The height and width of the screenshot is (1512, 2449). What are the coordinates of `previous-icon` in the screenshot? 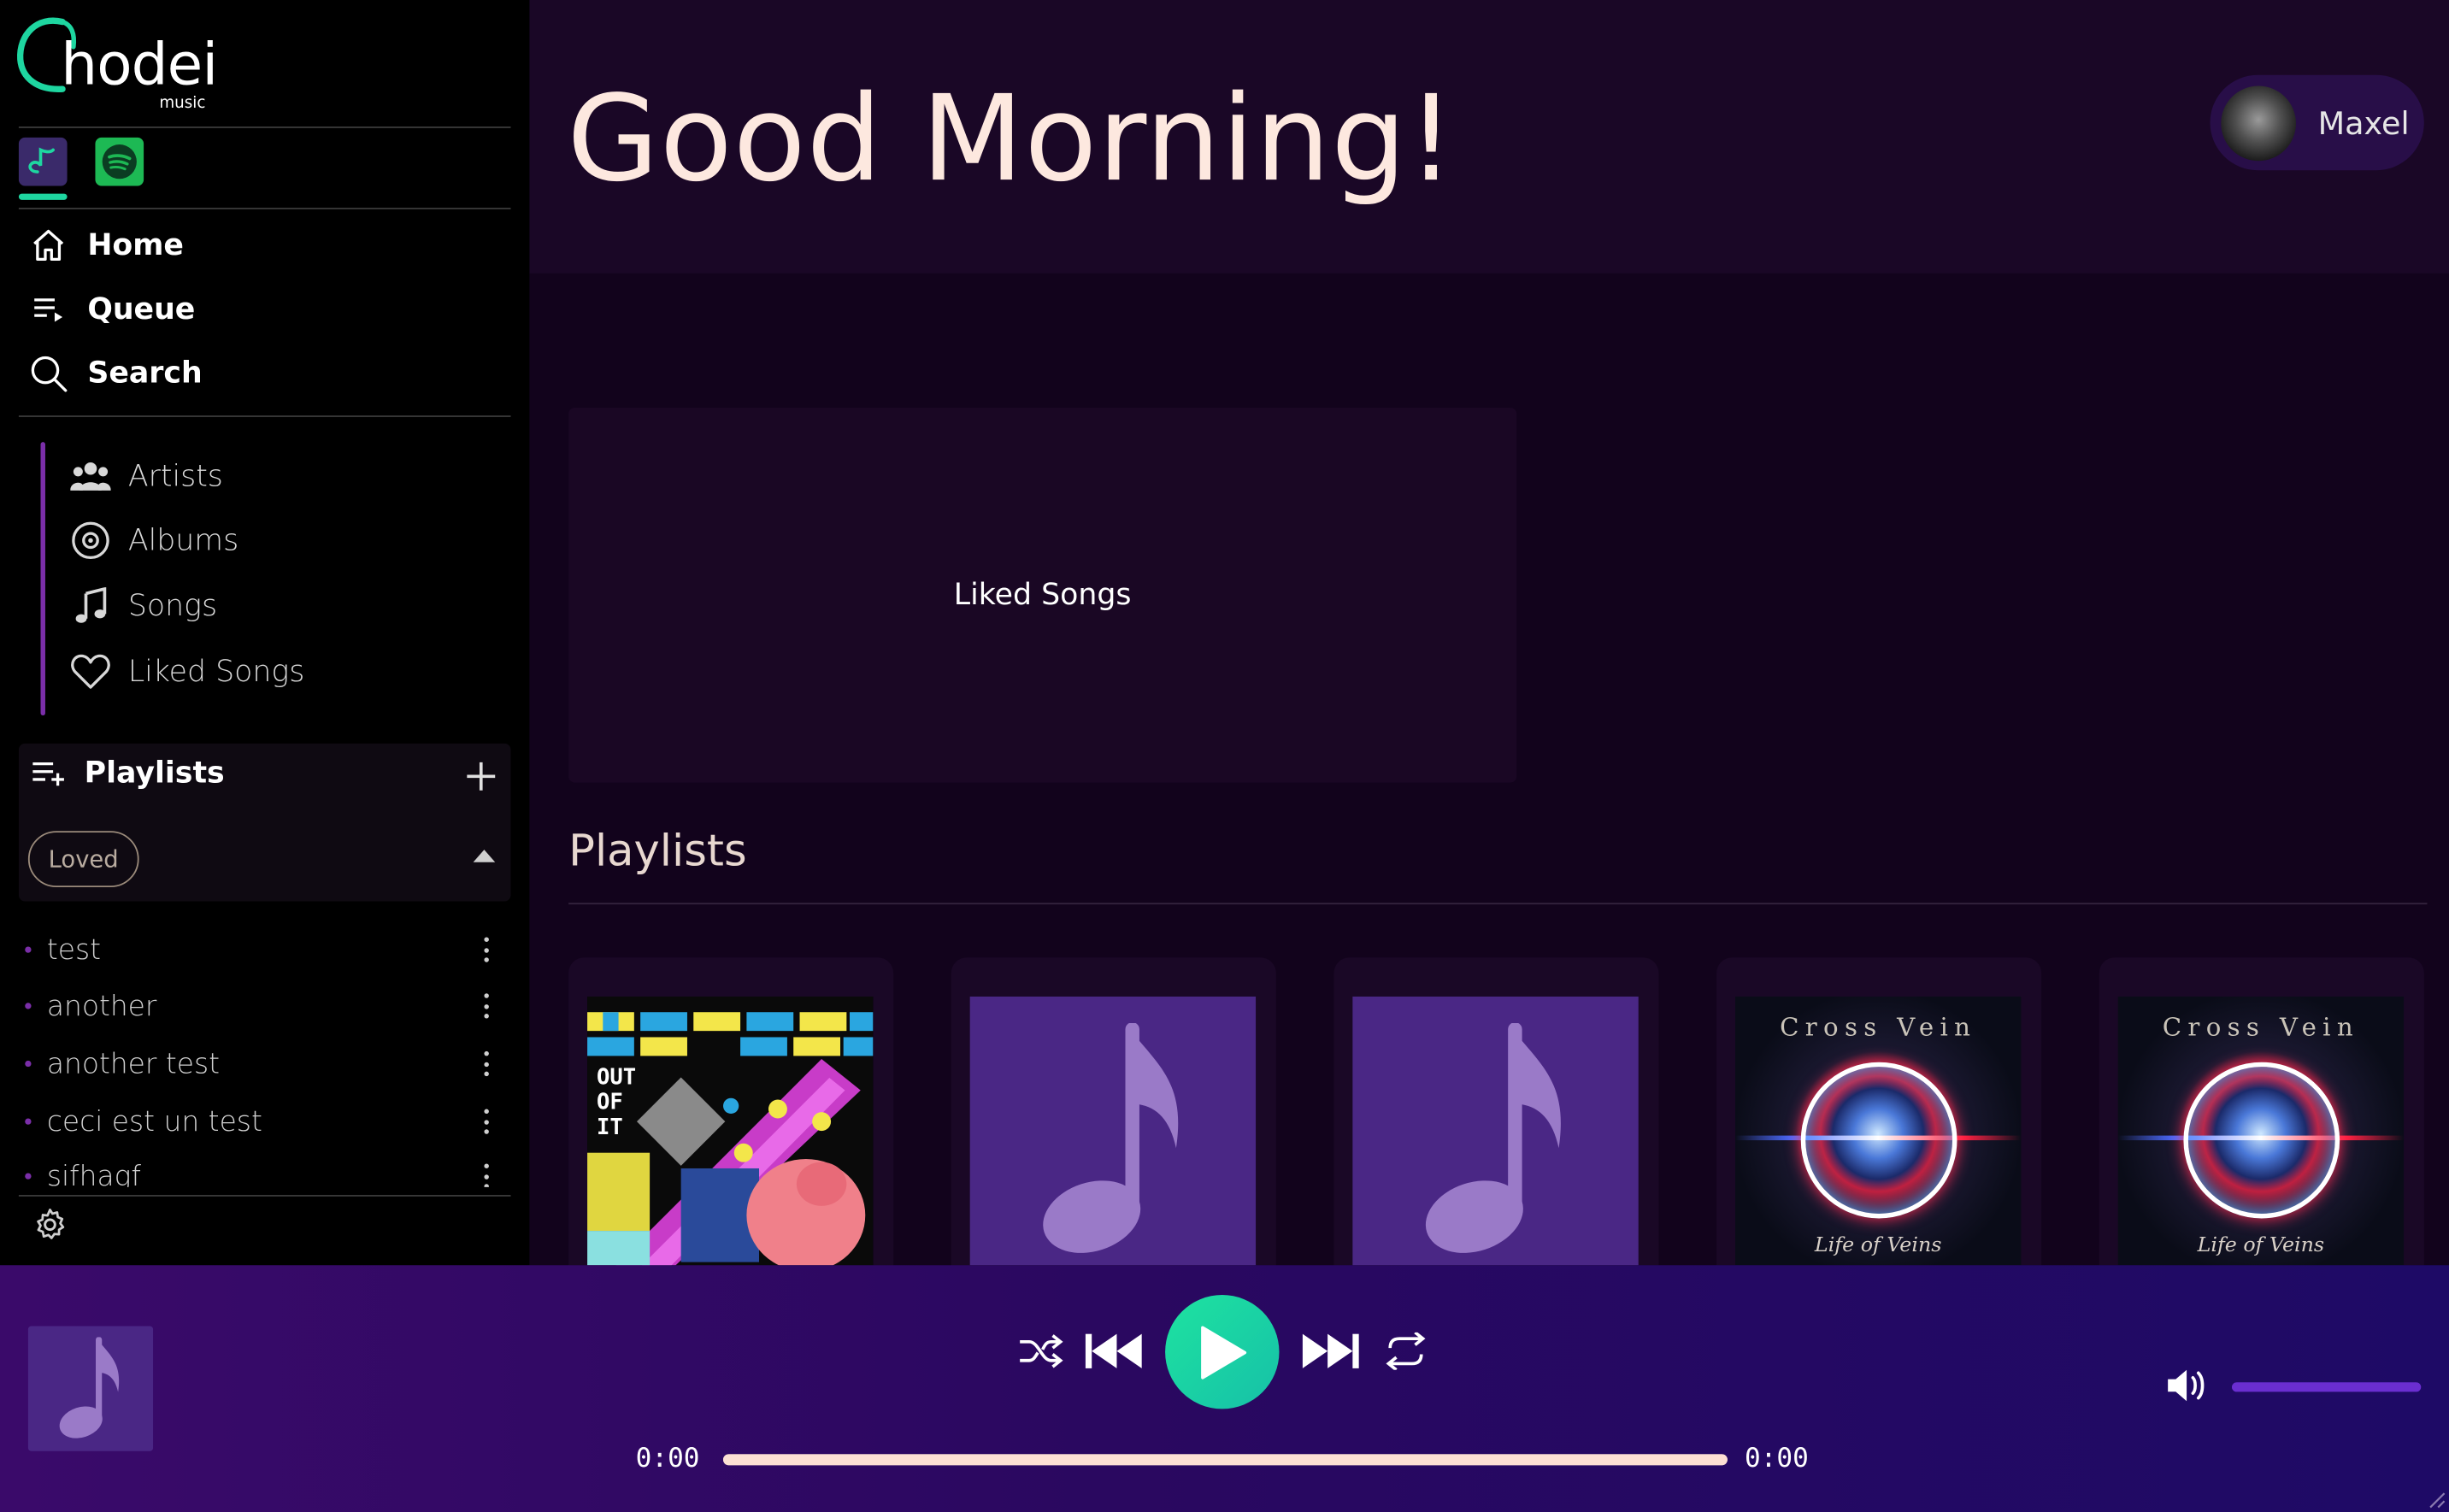 It's located at (1113, 1350).